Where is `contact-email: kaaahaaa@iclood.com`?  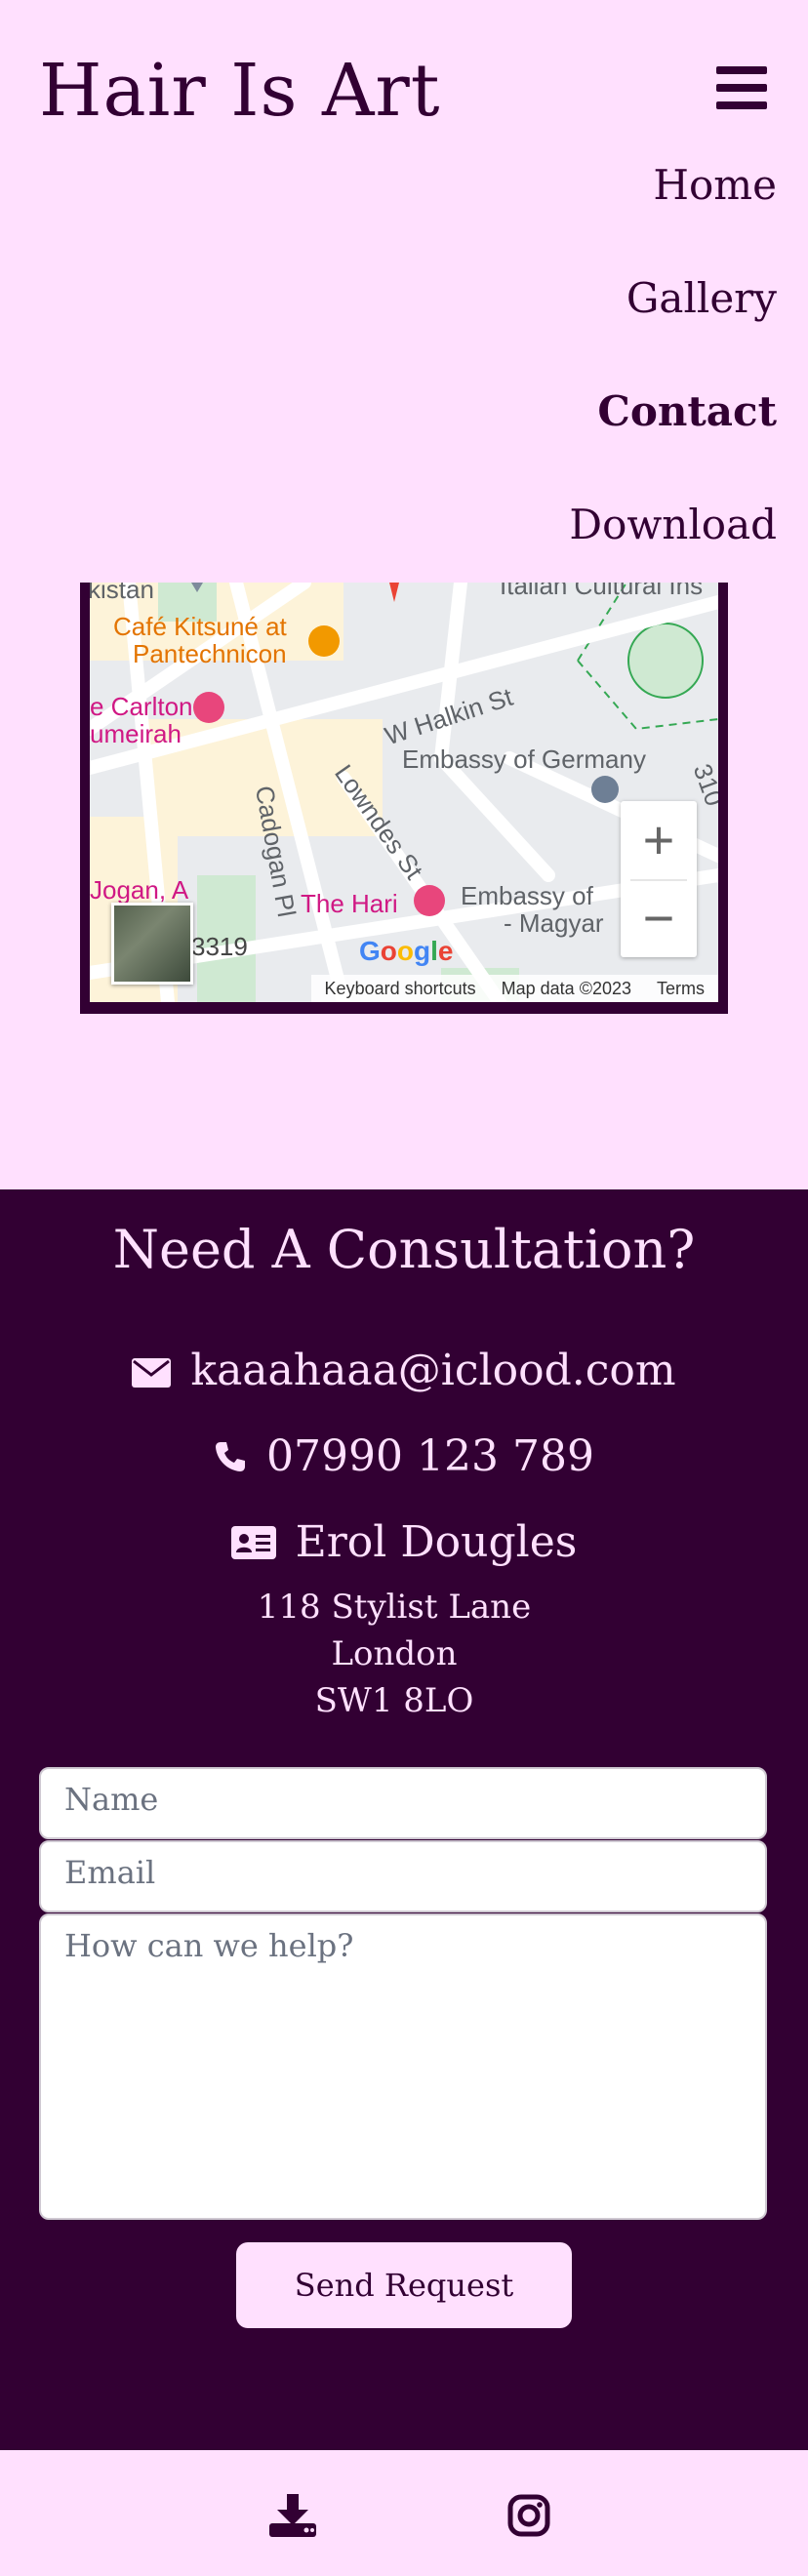
contact-email: kaaahaaa@iclood.com is located at coordinates (433, 1370).